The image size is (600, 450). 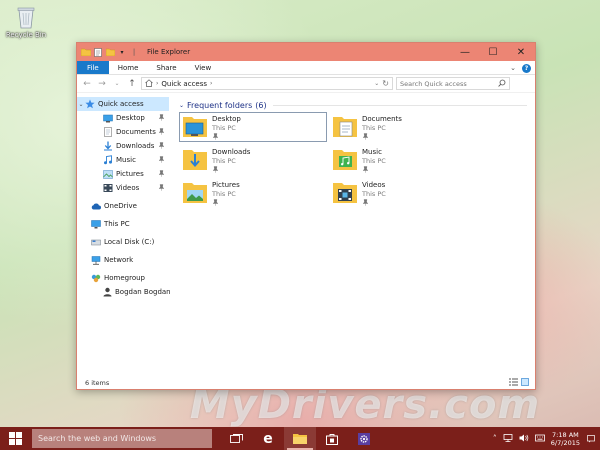 I want to click on tab-file: File, so click(x=93, y=67).